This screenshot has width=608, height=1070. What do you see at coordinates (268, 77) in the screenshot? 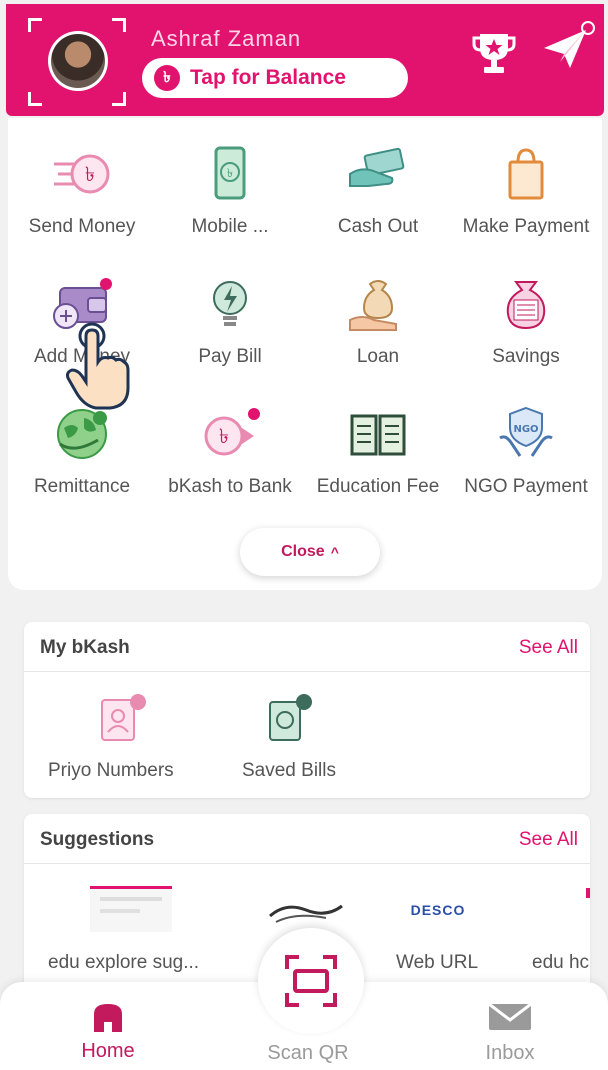
I see `balance-label: Tap for Balance` at bounding box center [268, 77].